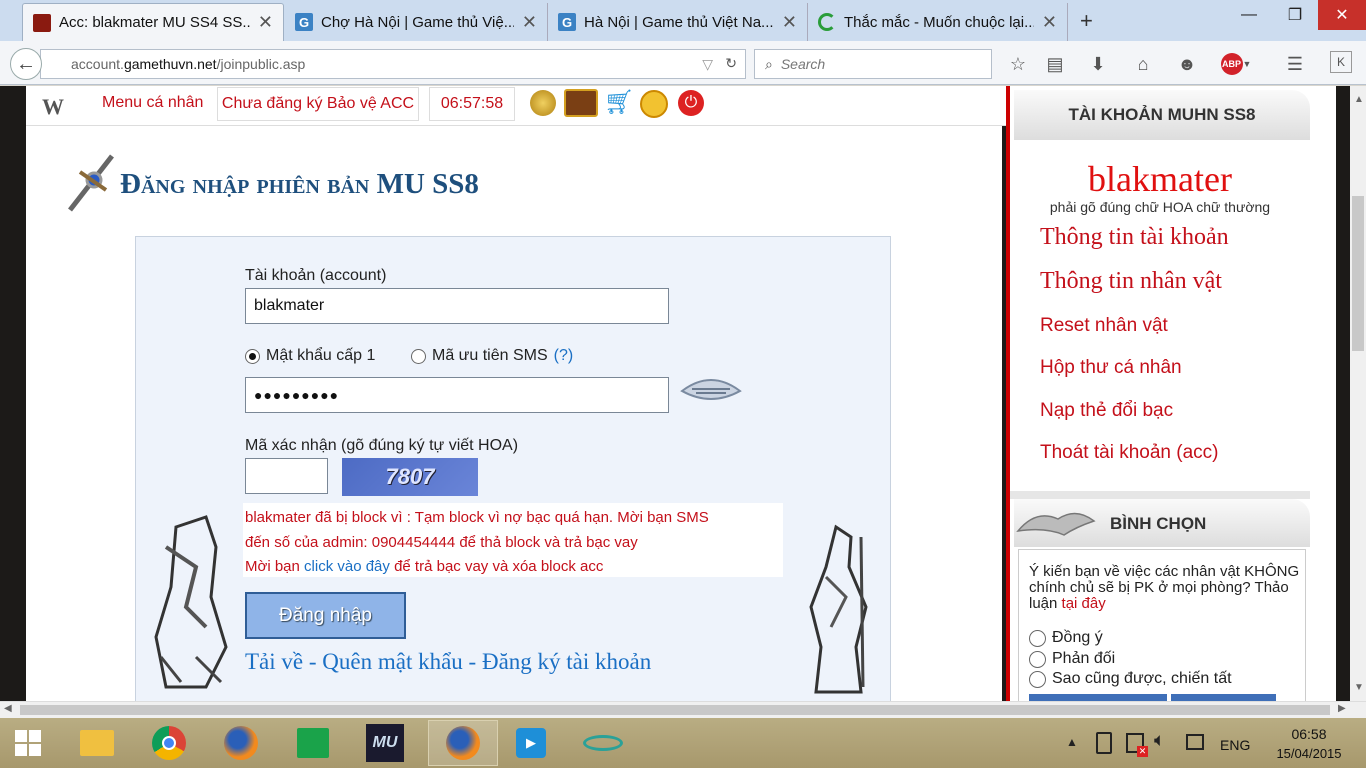 Image resolution: width=1366 pixels, height=768 pixels. Describe the element at coordinates (274, 661) in the screenshot. I see `download-link: Tải về` at that location.